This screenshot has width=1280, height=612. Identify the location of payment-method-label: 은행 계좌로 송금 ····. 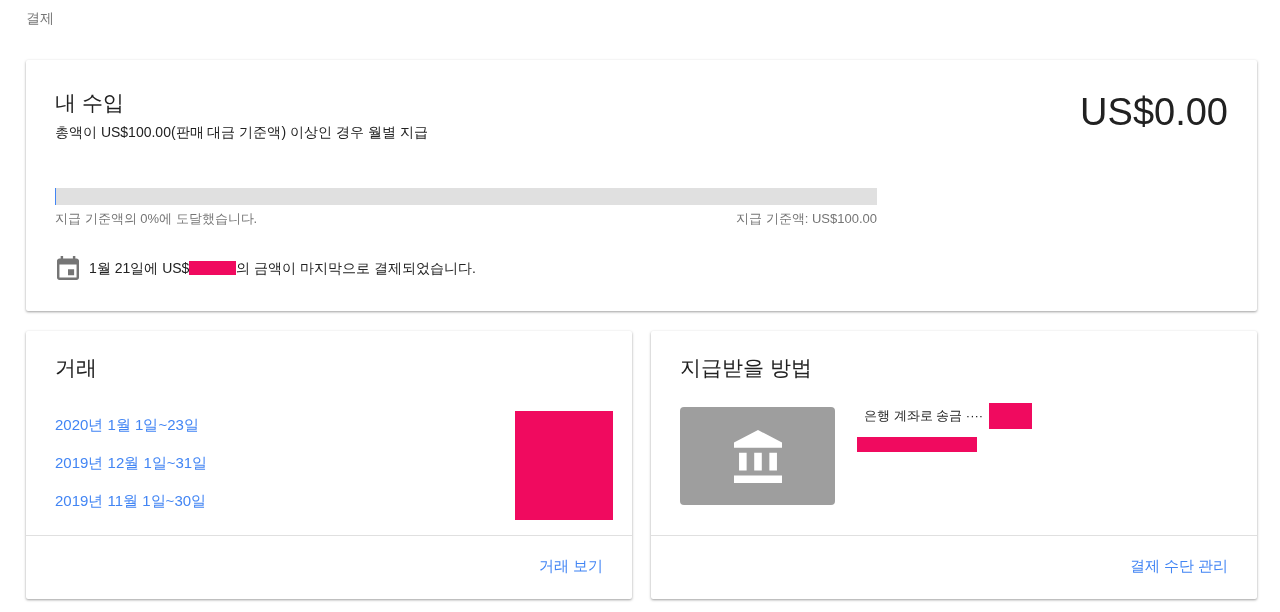
(924, 416).